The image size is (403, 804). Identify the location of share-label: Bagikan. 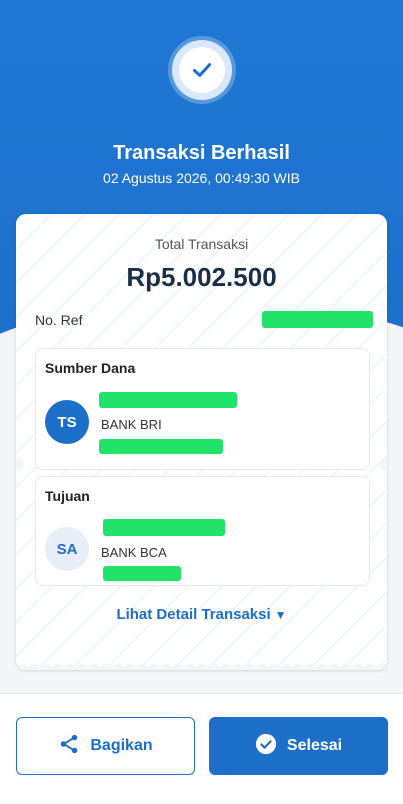
(121, 745).